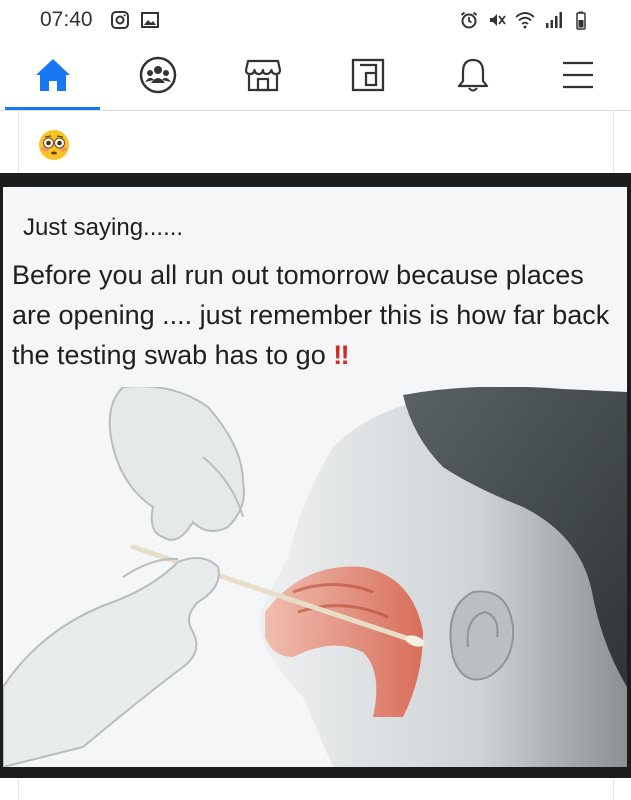 The height and width of the screenshot is (800, 631). I want to click on nav-tab-watch, so click(367, 75).